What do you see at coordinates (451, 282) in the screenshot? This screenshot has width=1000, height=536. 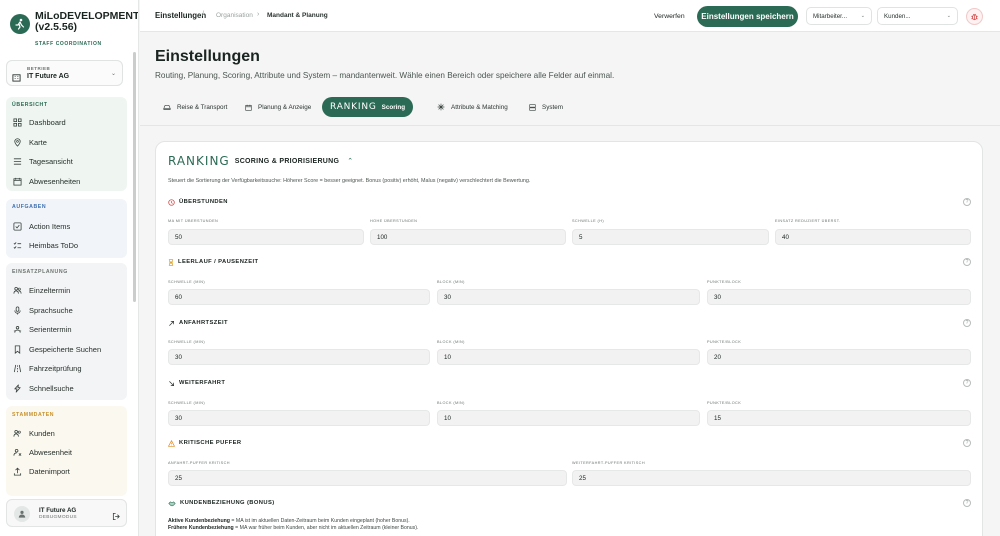 I see `field-label: BLOCK (MIN)` at bounding box center [451, 282].